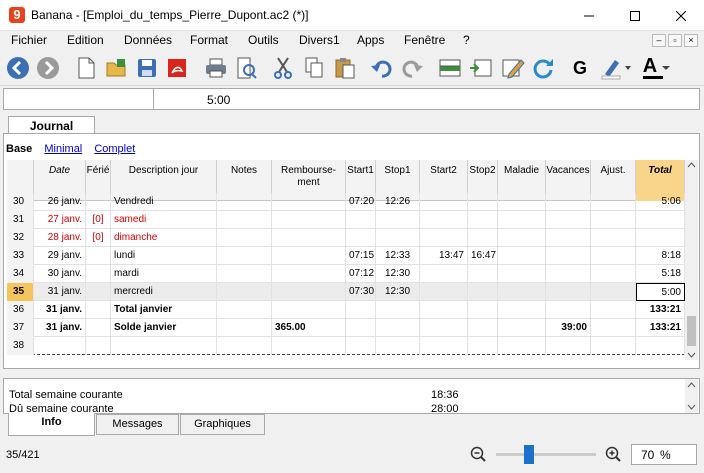 The width and height of the screenshot is (704, 473). Describe the element at coordinates (19, 149) in the screenshot. I see `view-base: Base` at that location.